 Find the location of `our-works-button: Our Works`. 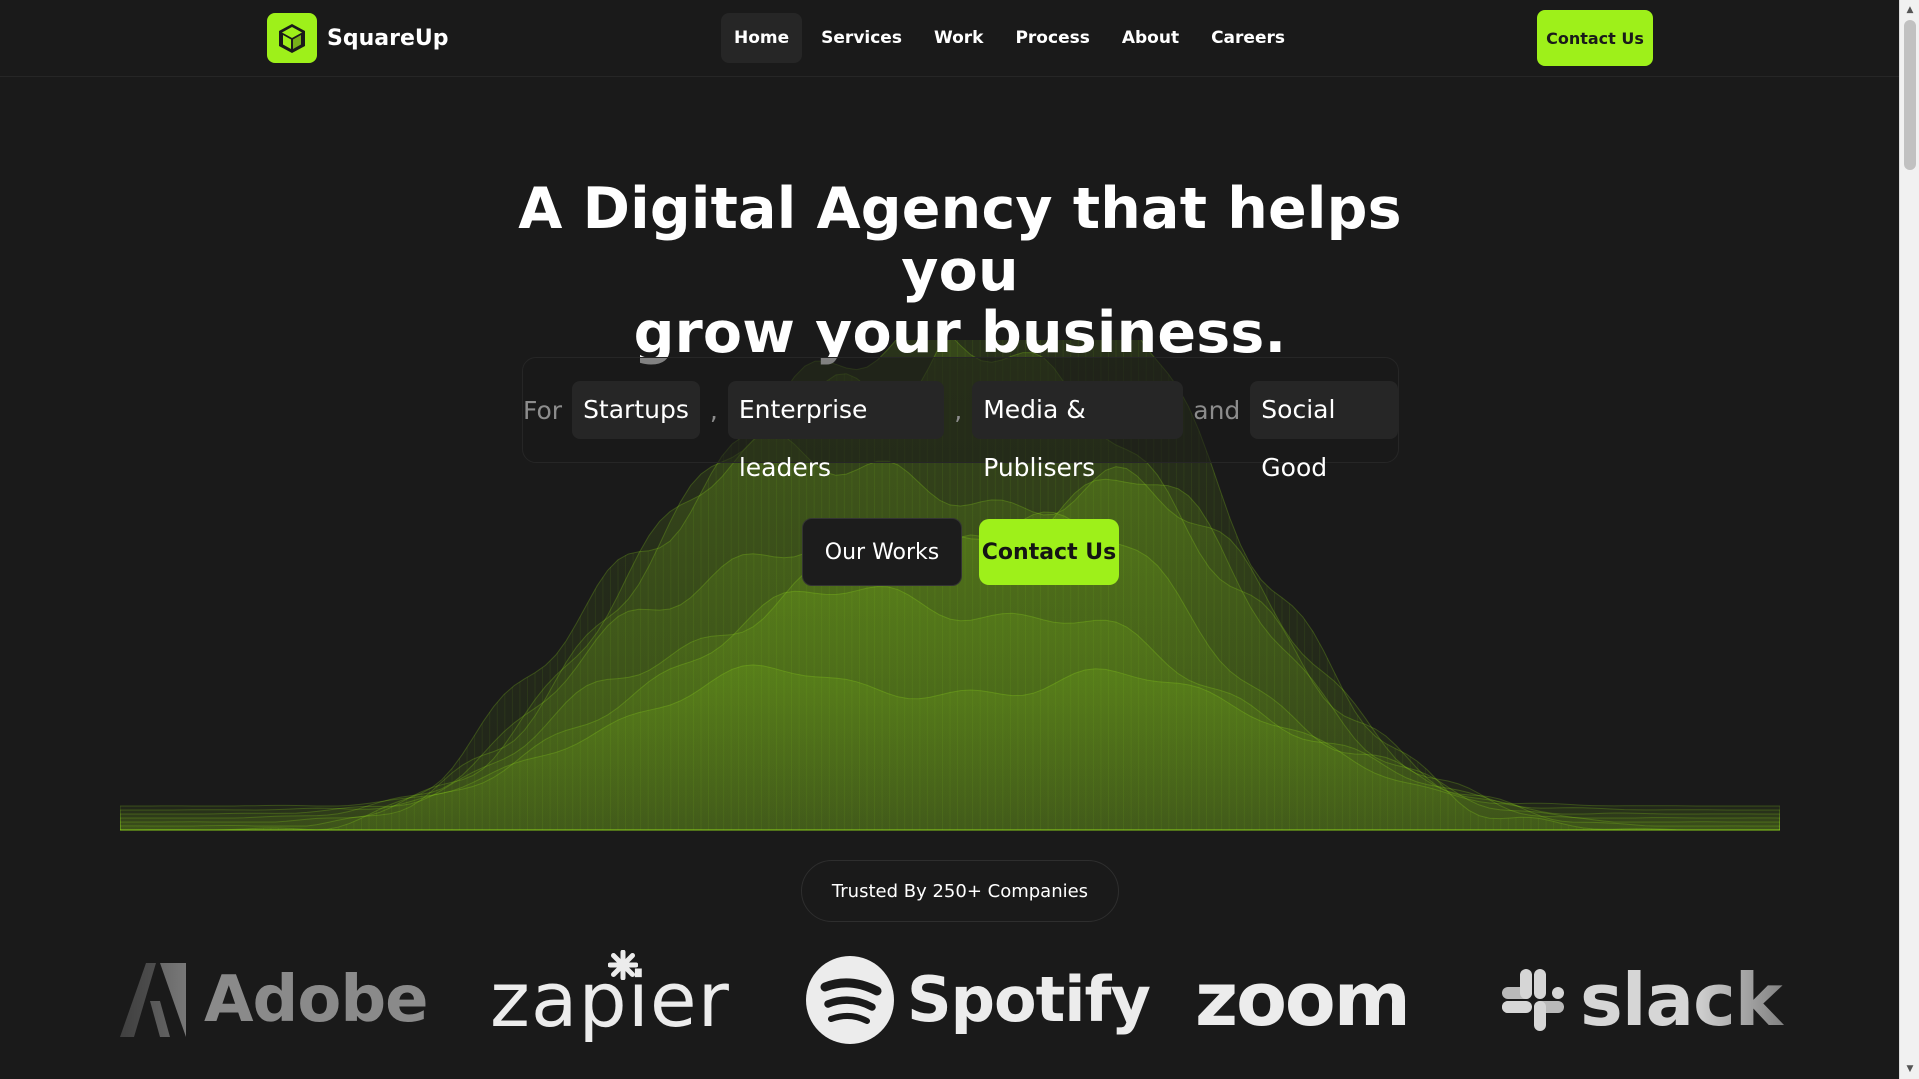

our-works-button: Our Works is located at coordinates (882, 552).